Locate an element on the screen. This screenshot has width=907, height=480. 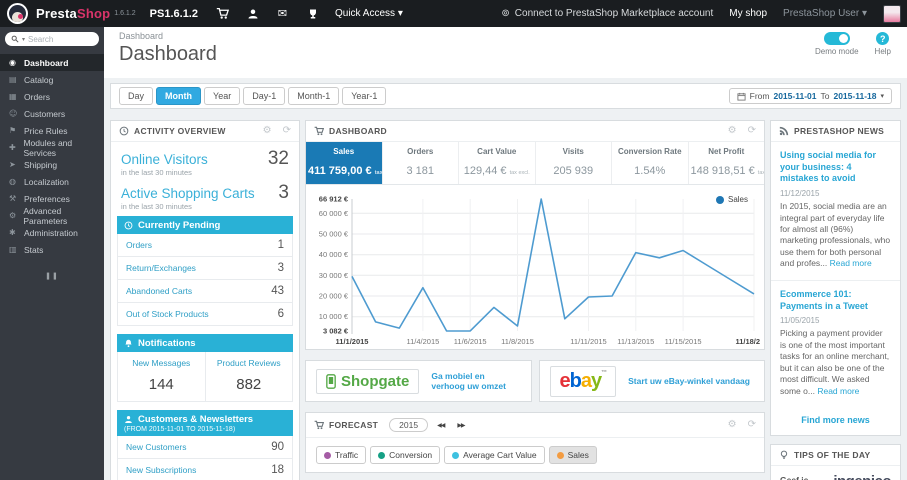
cart-icon is located at coordinates (222, 13).